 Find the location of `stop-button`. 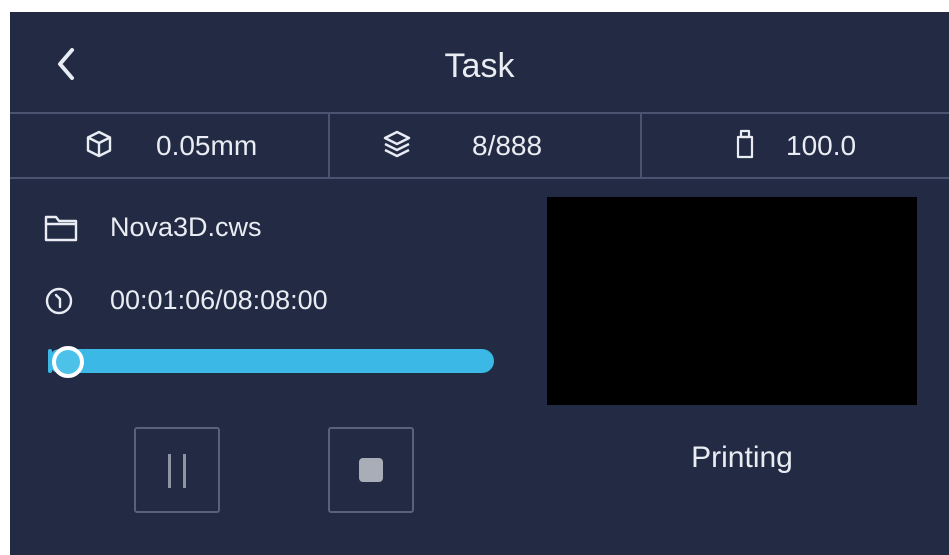

stop-button is located at coordinates (371, 470).